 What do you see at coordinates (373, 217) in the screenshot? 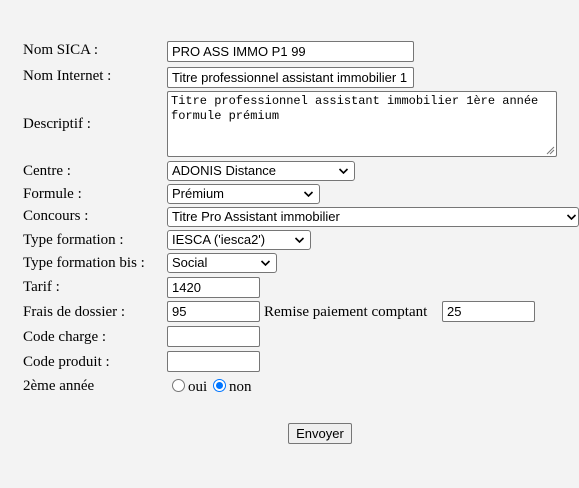
I see `concours-select: Titre Pro Assistant immobilier` at bounding box center [373, 217].